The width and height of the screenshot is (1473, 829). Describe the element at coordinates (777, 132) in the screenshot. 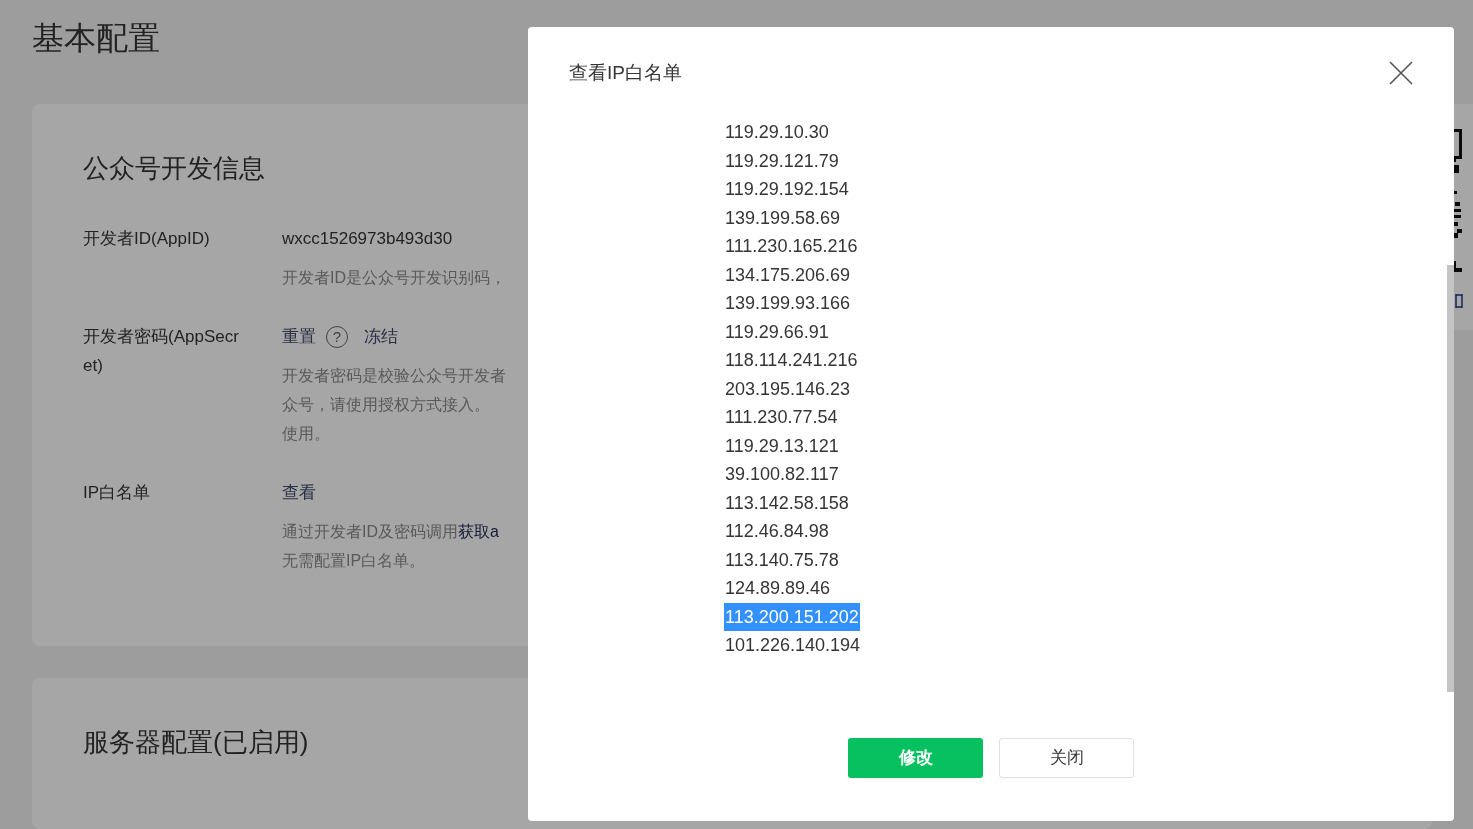

I see `ip-address: 119.29.10.30` at that location.